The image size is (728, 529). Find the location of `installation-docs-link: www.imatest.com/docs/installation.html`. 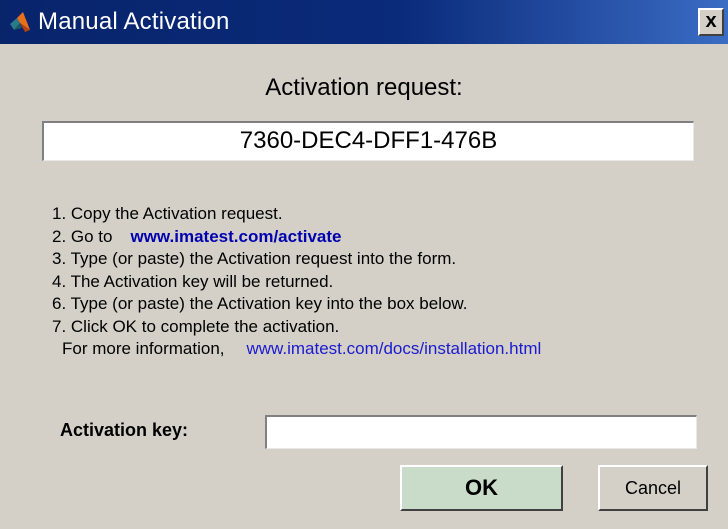

installation-docs-link: www.imatest.com/docs/installation.html is located at coordinates (394, 348).